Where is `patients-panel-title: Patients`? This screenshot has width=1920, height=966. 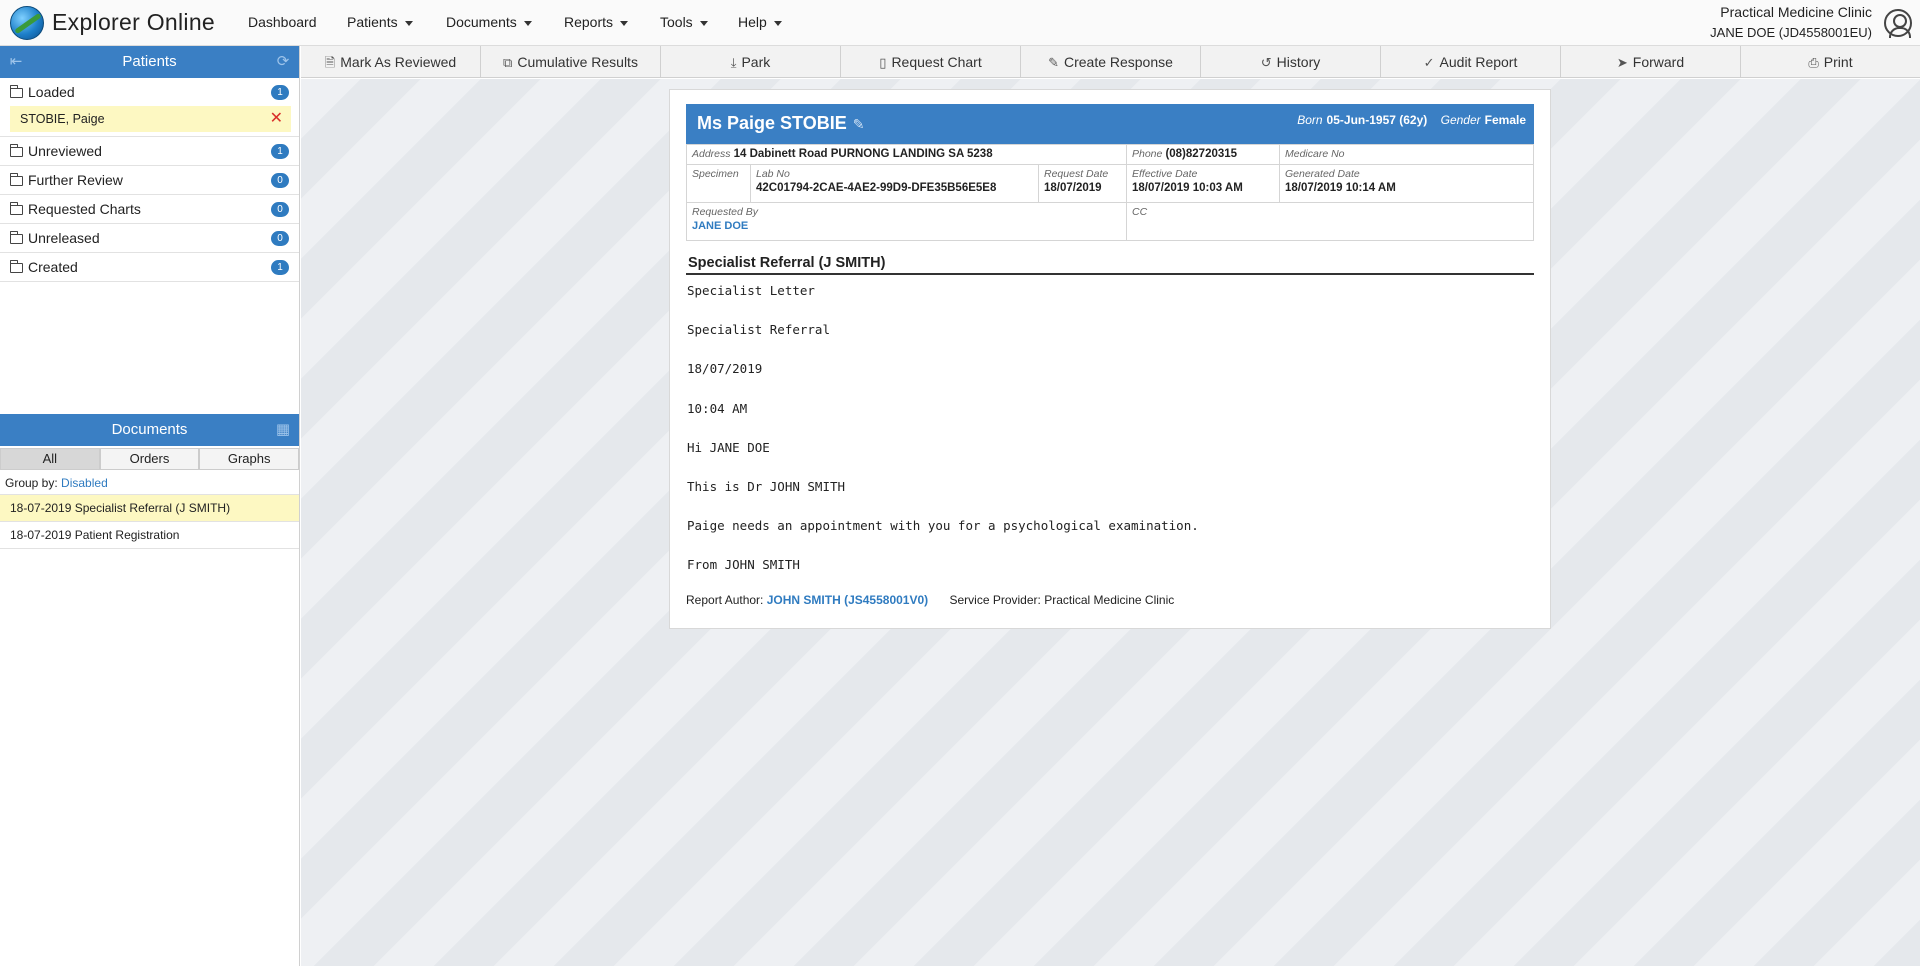
patients-panel-title: Patients is located at coordinates (149, 61).